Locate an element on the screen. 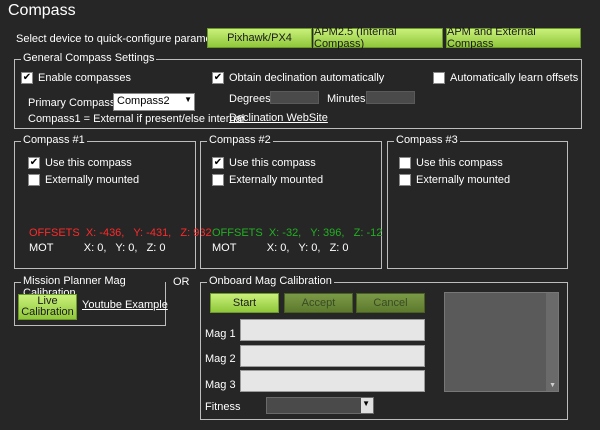 The image size is (600, 430). scroll-down-icon: ▼ is located at coordinates (552, 385).